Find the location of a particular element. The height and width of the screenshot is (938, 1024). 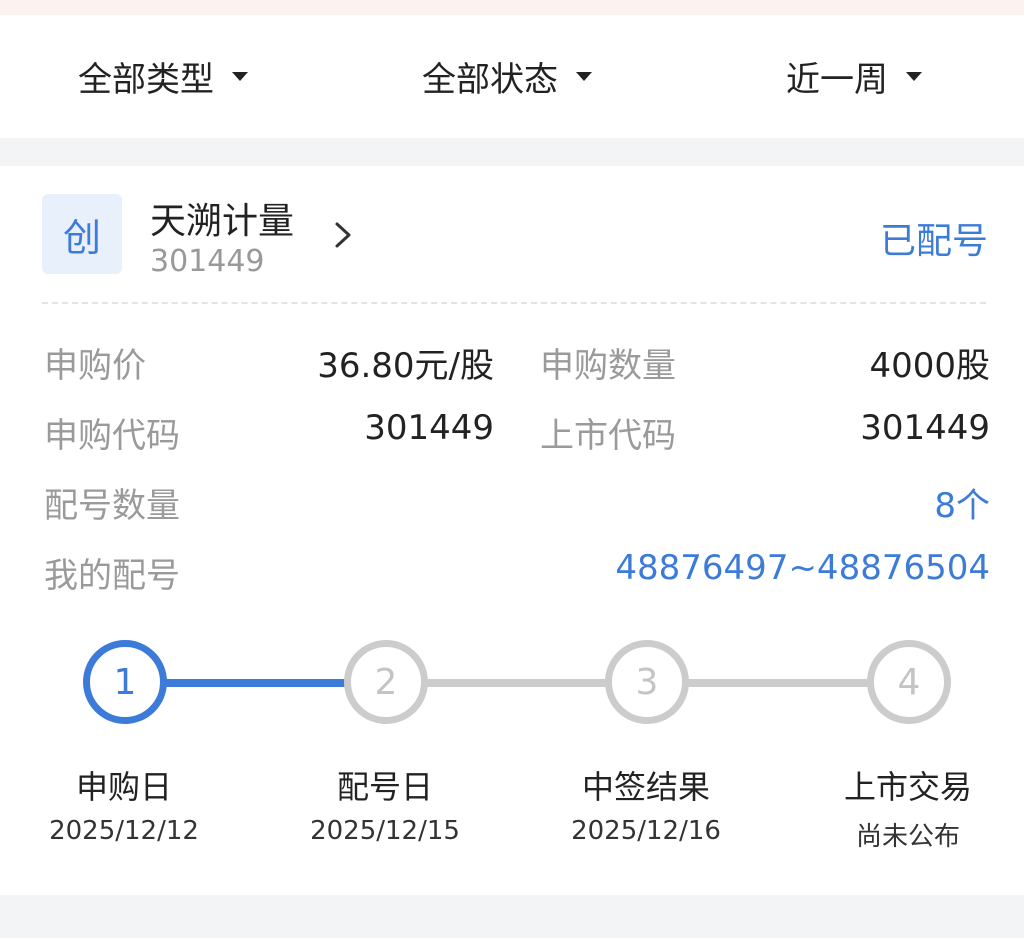

quantity-label: 申购数量 is located at coordinates (608, 366).